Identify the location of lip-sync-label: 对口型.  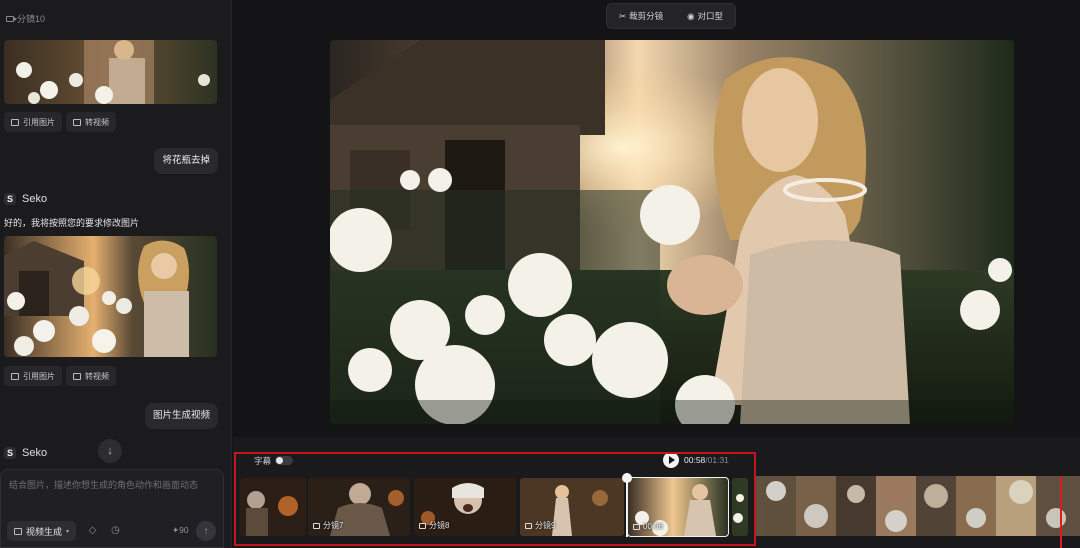
(710, 16).